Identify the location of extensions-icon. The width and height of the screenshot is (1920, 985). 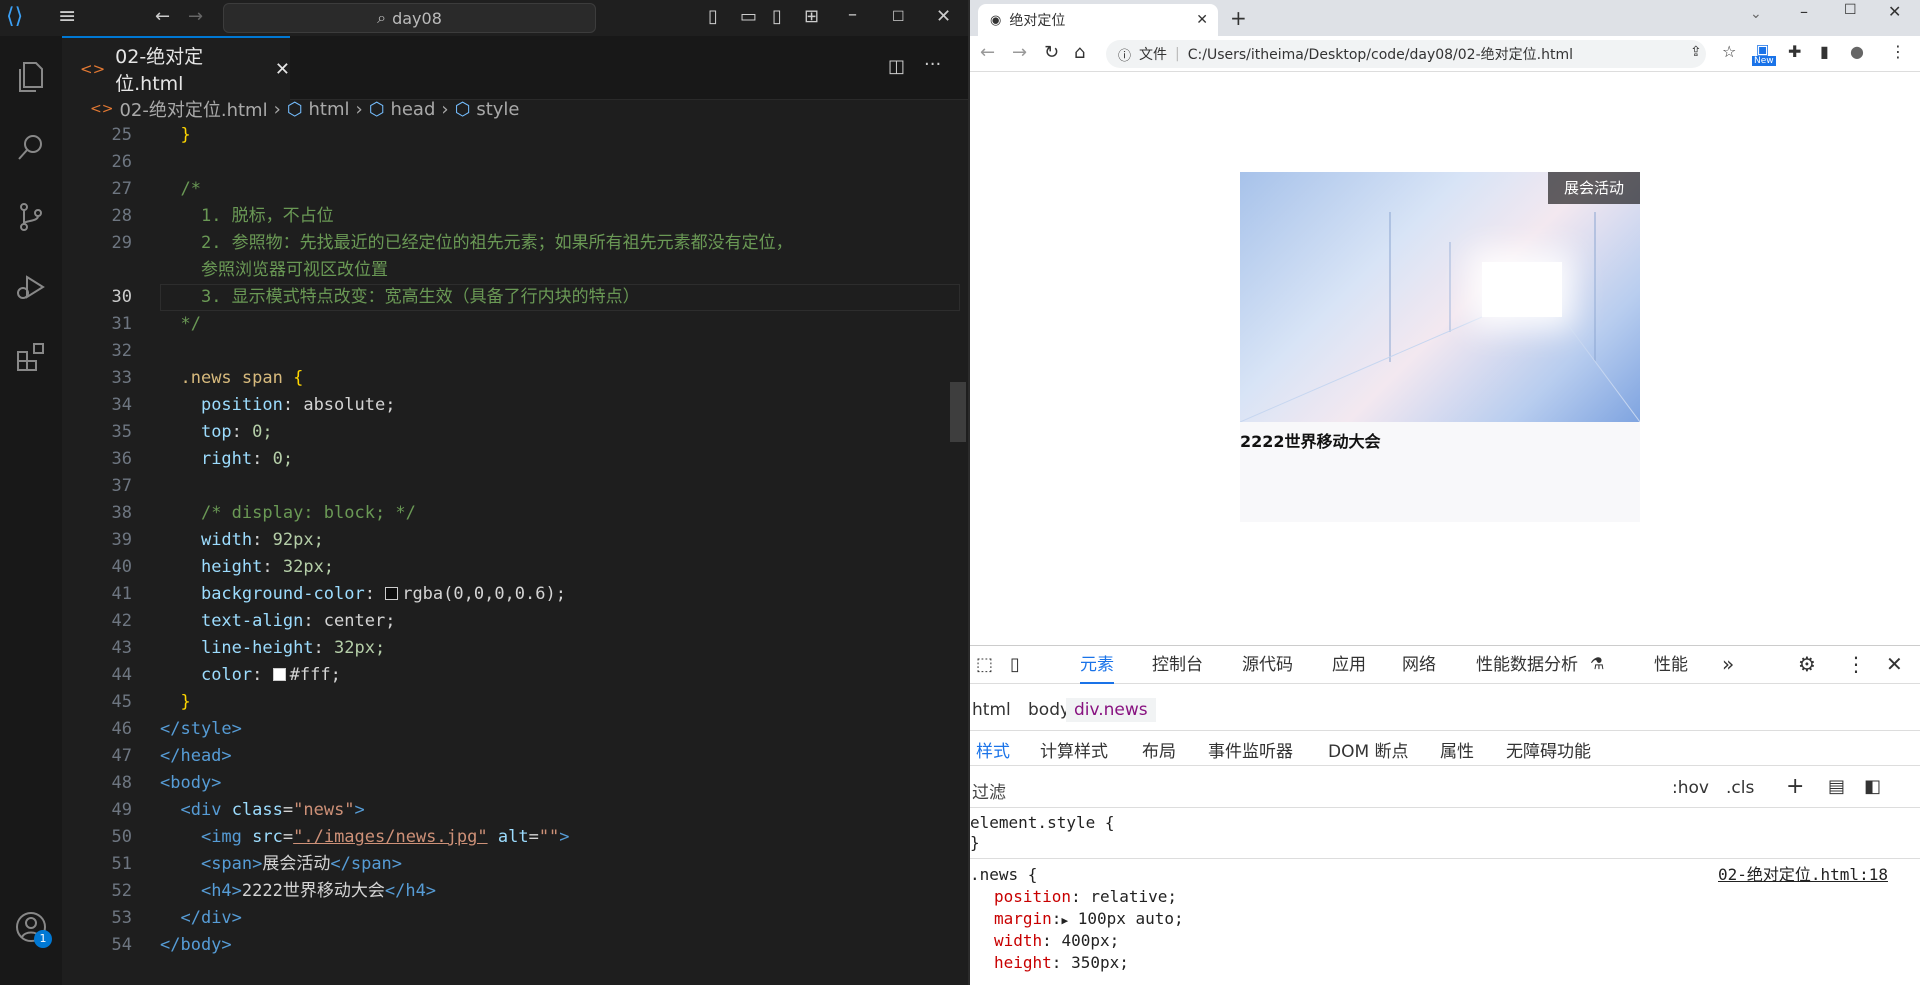
(31, 357).